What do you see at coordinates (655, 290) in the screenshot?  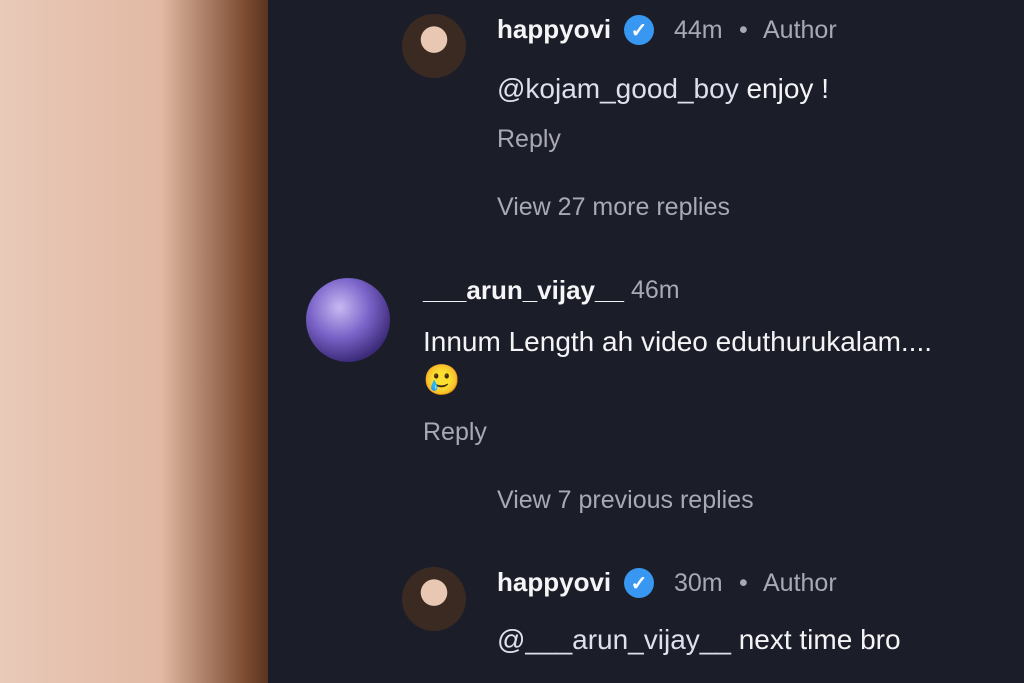 I see `comment-time: 46m` at bounding box center [655, 290].